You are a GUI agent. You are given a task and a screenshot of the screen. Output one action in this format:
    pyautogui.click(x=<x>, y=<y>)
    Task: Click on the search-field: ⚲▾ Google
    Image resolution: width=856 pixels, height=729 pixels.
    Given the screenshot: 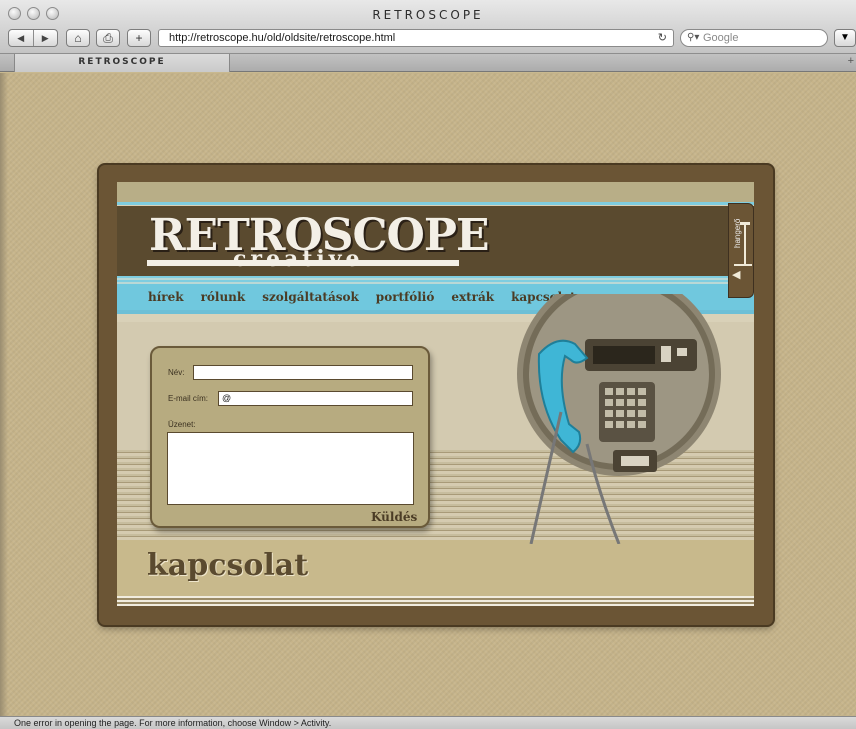 What is the action you would take?
    pyautogui.click(x=754, y=38)
    